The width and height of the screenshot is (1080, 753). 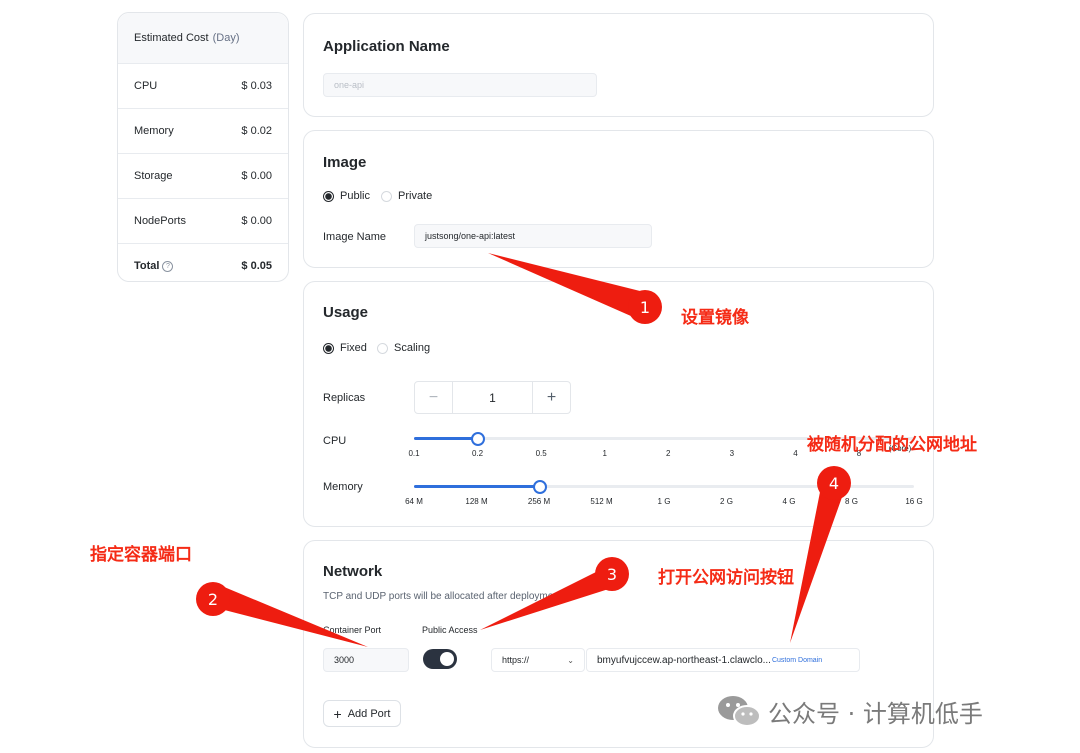 What do you see at coordinates (478, 453) in the screenshot?
I see `slider-tick-label: 0.2` at bounding box center [478, 453].